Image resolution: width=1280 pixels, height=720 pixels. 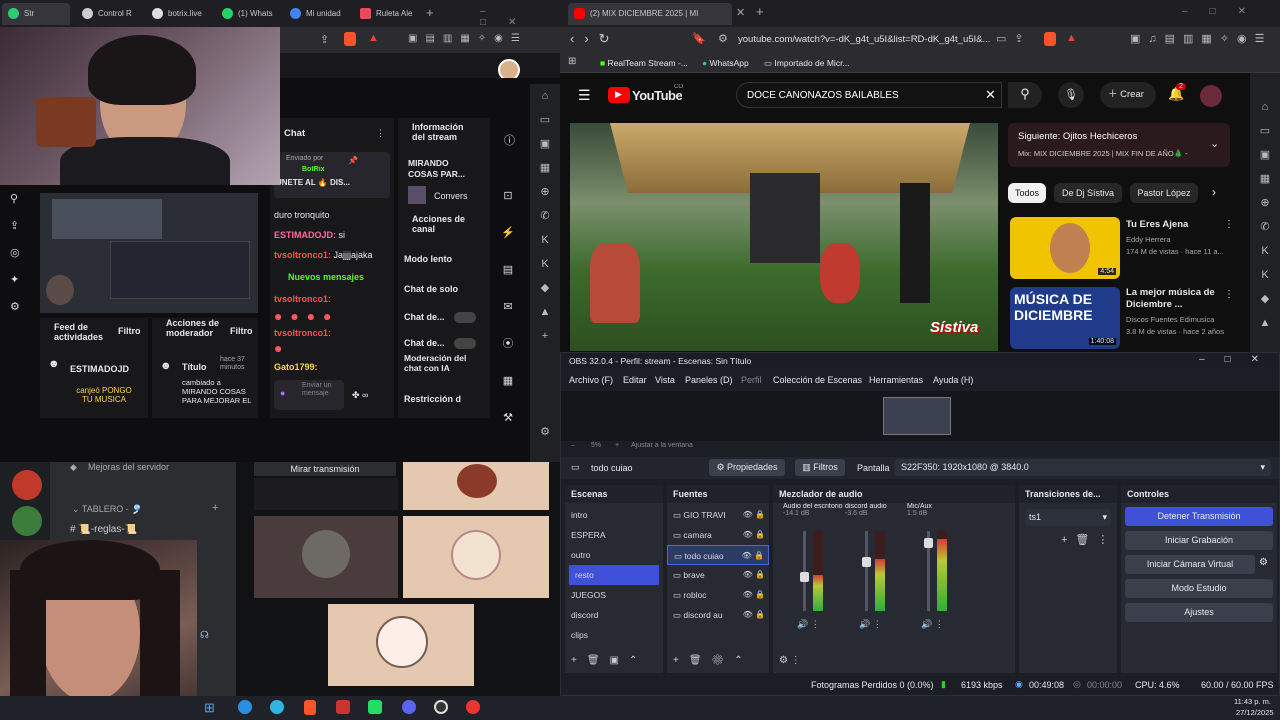 What do you see at coordinates (790, 660) in the screenshot?
I see `mixer-actions: ⚙ ⋮` at bounding box center [790, 660].